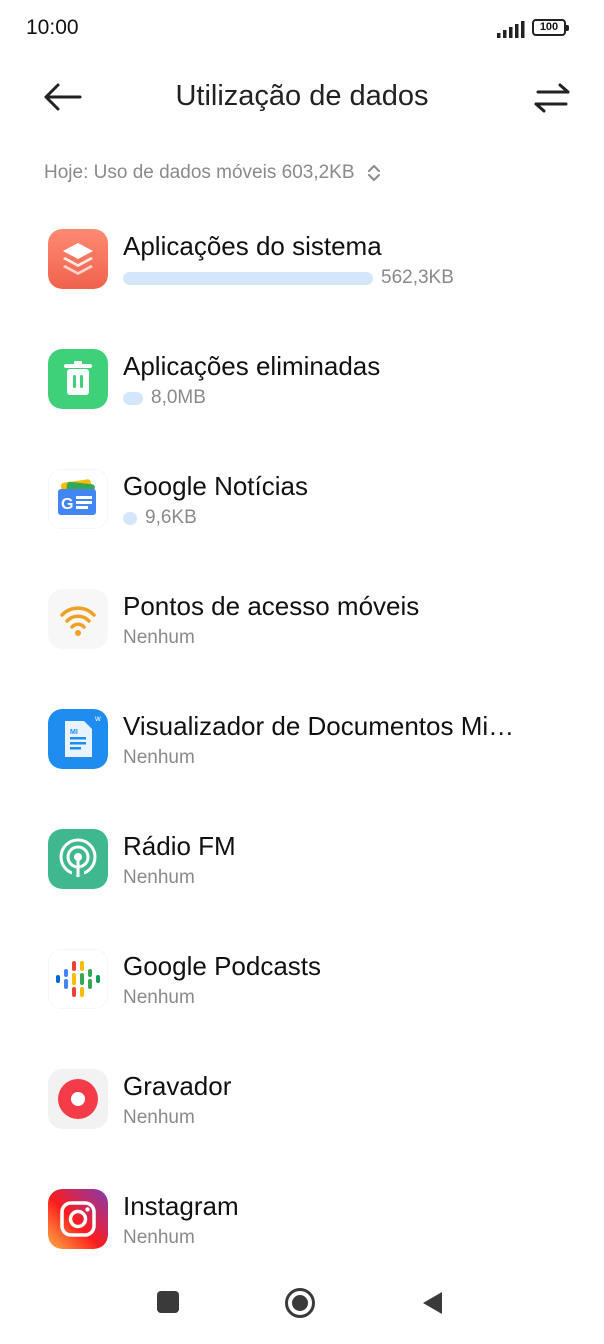 The height and width of the screenshot is (1344, 604). I want to click on list-item-instagram: Instagram Nenhum, so click(302, 1225).